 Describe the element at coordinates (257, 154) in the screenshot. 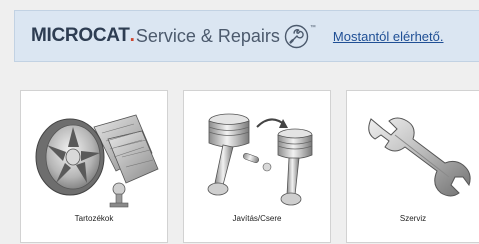

I see `piston-repair-icon` at that location.